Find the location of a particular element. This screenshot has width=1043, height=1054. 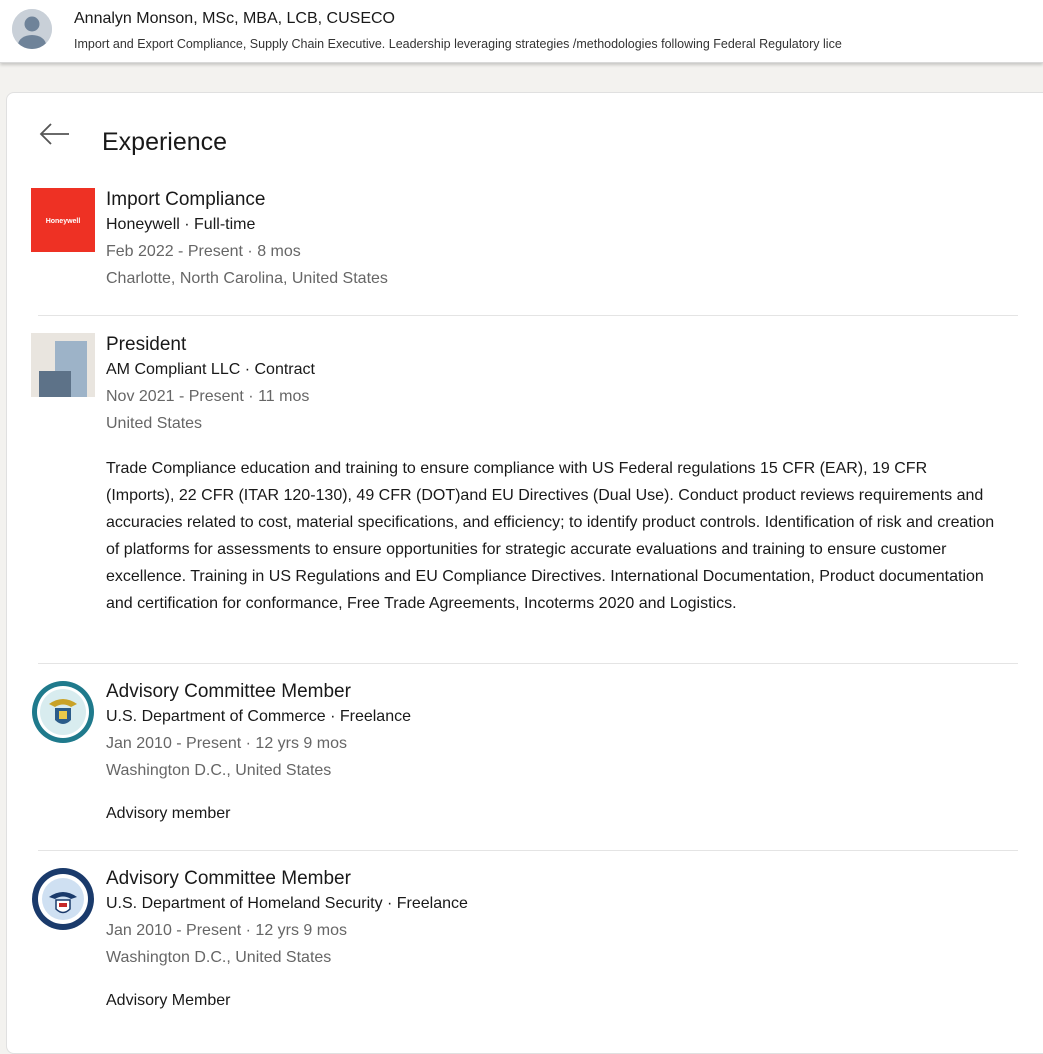

commerce-seal-icon is located at coordinates (63, 712).